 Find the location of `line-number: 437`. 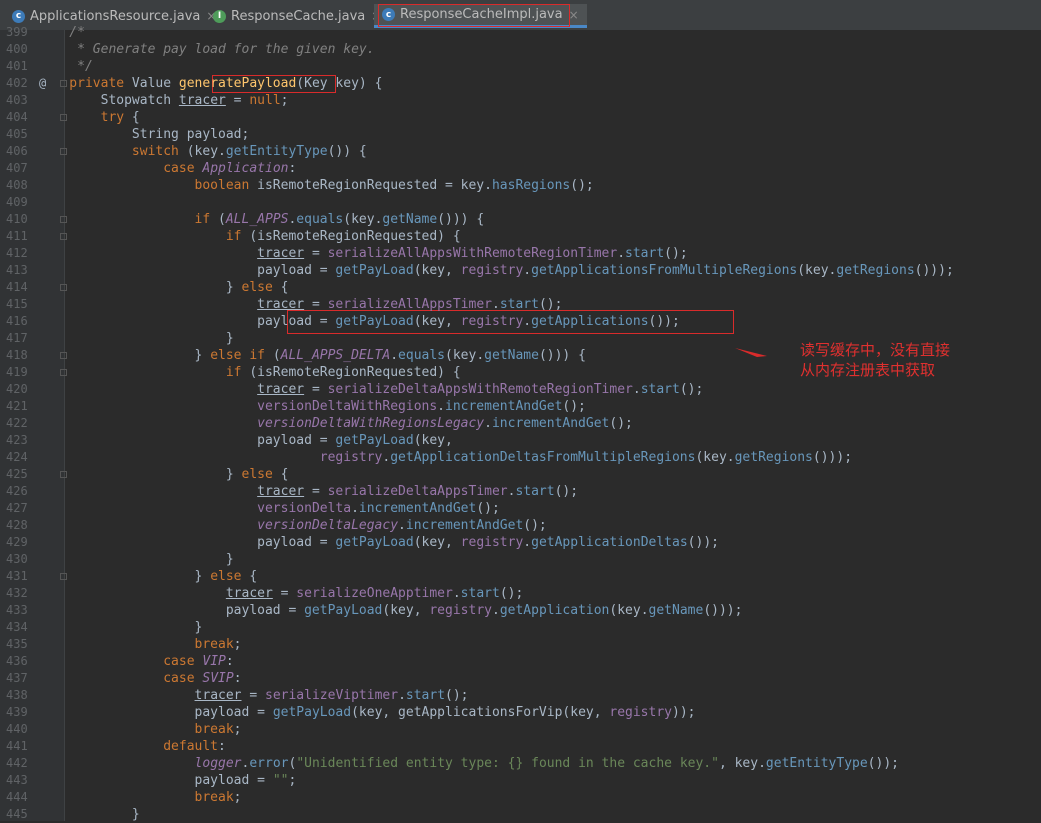

line-number: 437 is located at coordinates (17, 678).